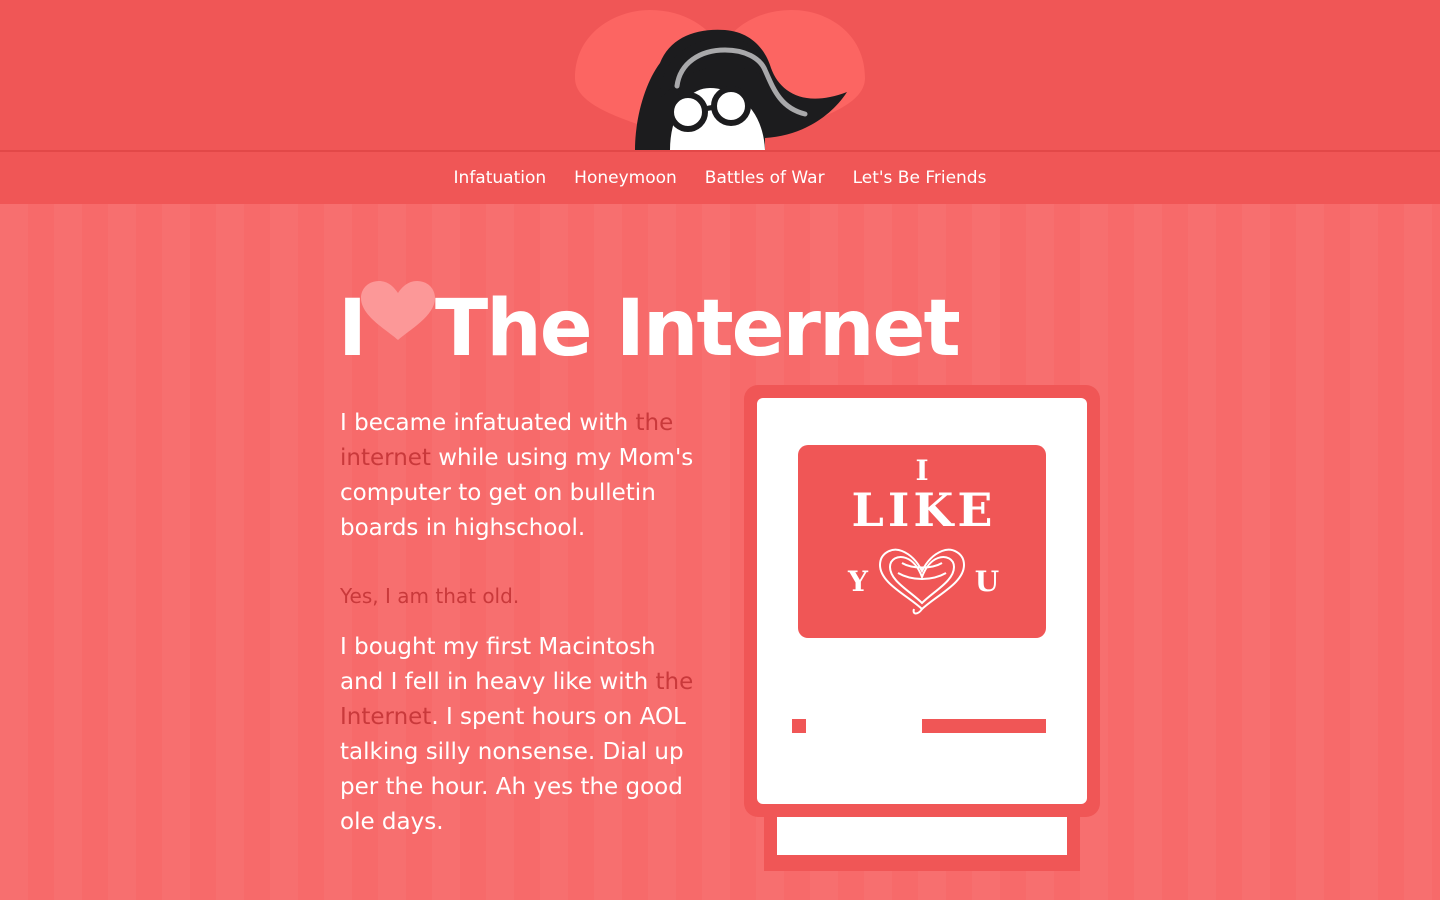 The image size is (1440, 900). Describe the element at coordinates (858, 581) in the screenshot. I see `screen-text-y: Y` at that location.